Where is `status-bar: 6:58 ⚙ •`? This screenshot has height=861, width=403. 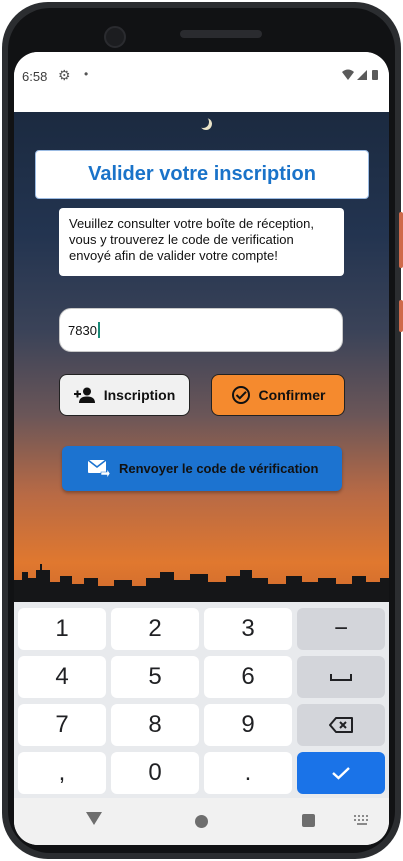 status-bar: 6:58 ⚙ • is located at coordinates (201, 82).